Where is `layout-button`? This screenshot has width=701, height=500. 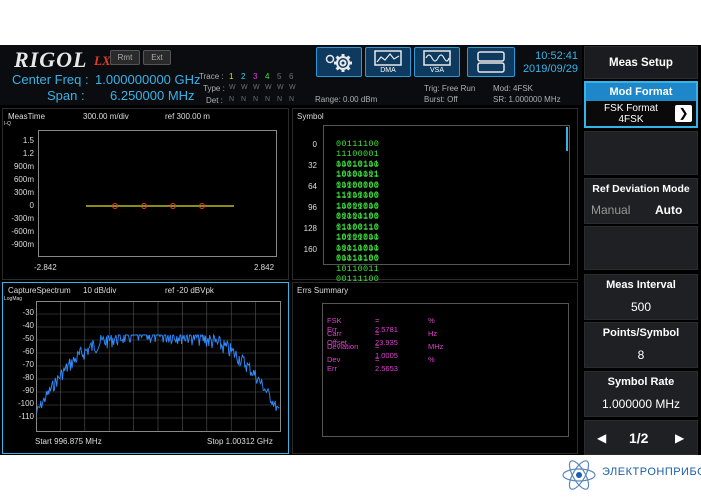
layout-button is located at coordinates (491, 62).